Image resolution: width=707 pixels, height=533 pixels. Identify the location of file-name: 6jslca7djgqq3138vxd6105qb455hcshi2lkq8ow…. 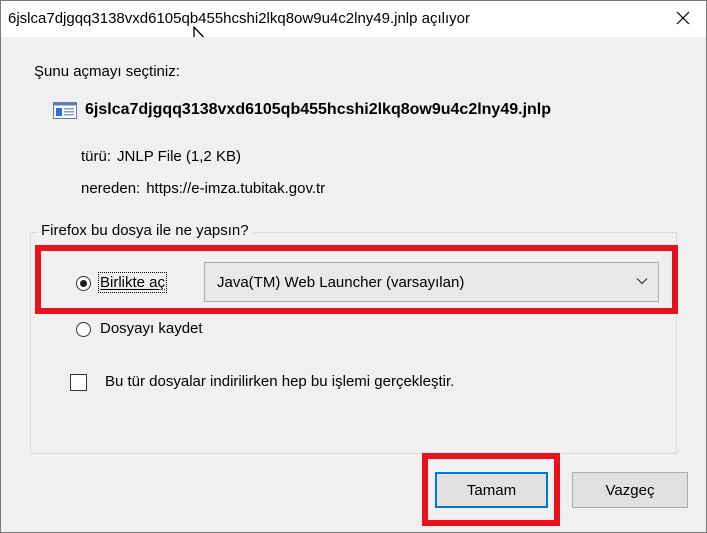
(318, 109).